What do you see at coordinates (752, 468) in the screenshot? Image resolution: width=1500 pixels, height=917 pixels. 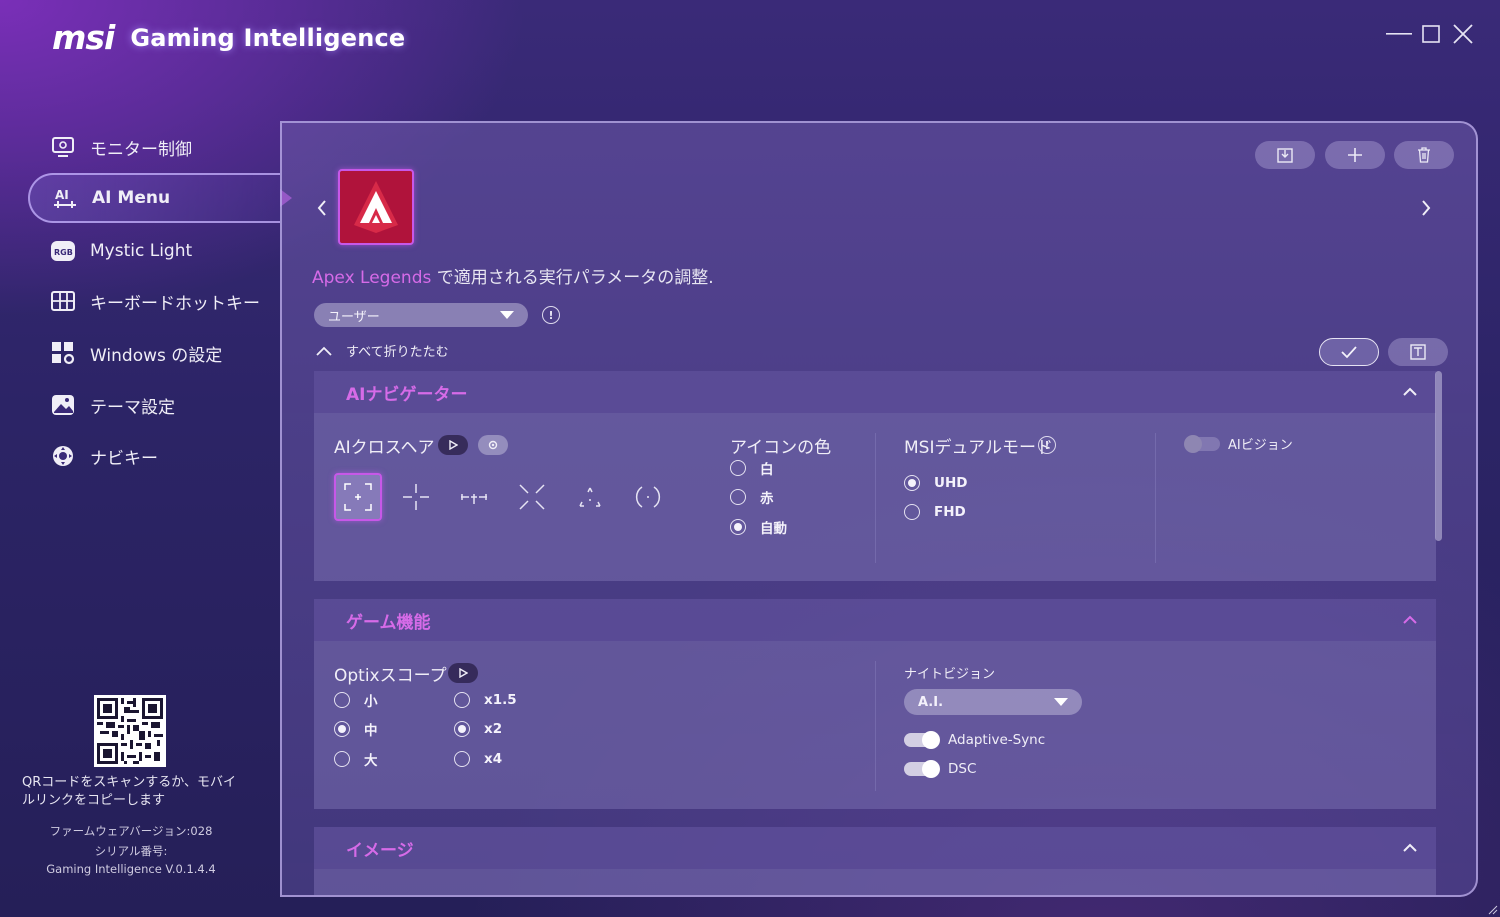 I see `icon-color-white: 白` at bounding box center [752, 468].